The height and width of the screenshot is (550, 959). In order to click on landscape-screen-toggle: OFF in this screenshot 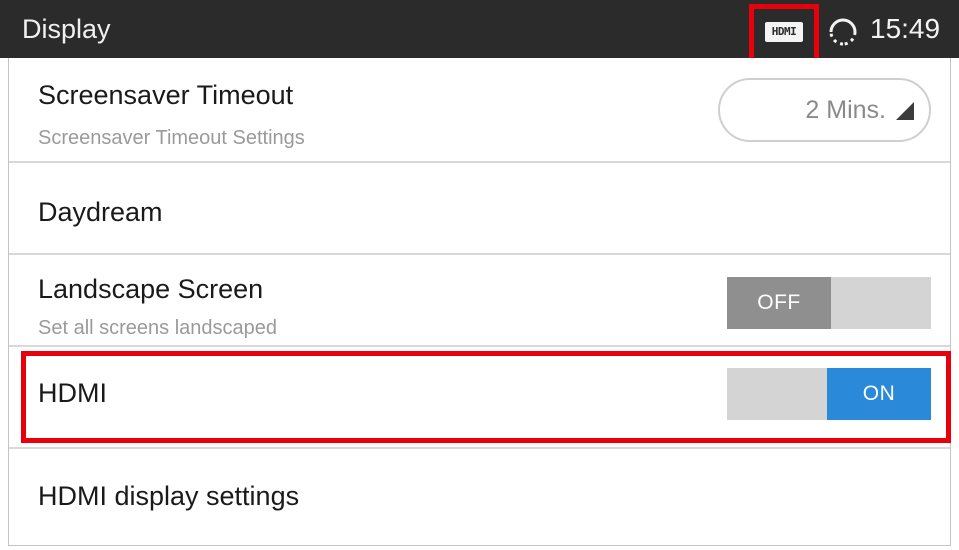, I will do `click(829, 303)`.